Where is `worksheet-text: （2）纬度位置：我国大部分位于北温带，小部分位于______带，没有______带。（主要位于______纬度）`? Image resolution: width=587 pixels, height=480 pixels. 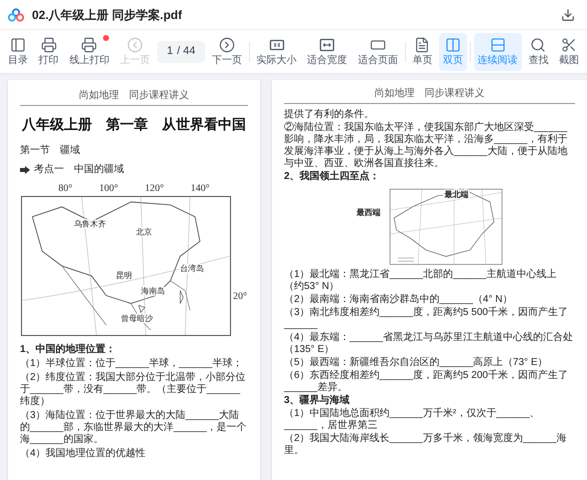
worksheet-text: （2）纬度位置：我国大部分位于北温带，小部分位于______带，没有______带。（主要位于______纬度） is located at coordinates (133, 390).